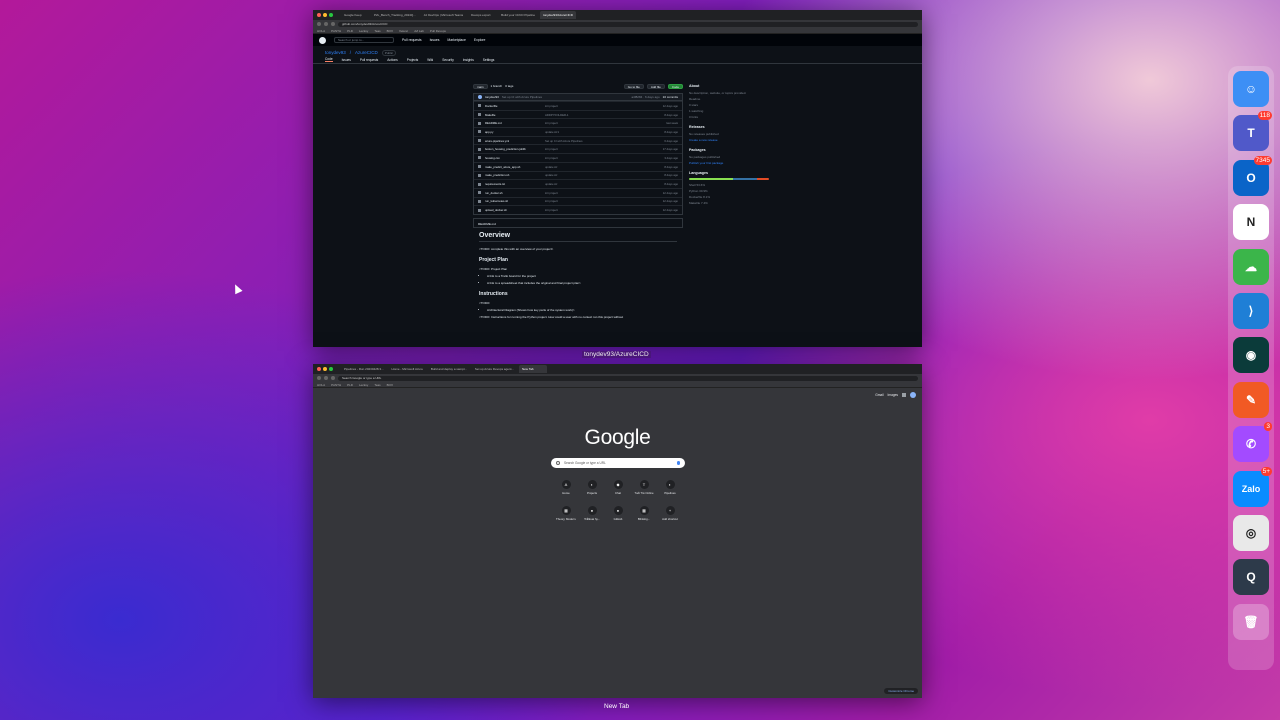 The height and width of the screenshot is (720, 1280). What do you see at coordinates (1251, 311) in the screenshot?
I see `dock-vscode-icon: ⟩` at bounding box center [1251, 311].